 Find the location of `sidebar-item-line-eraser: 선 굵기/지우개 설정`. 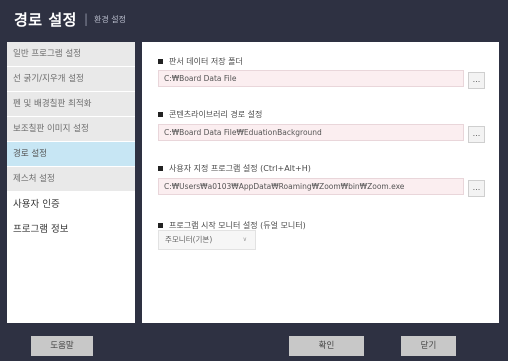

sidebar-item-line-eraser: 선 굵기/지우개 설정 is located at coordinates (71, 79).